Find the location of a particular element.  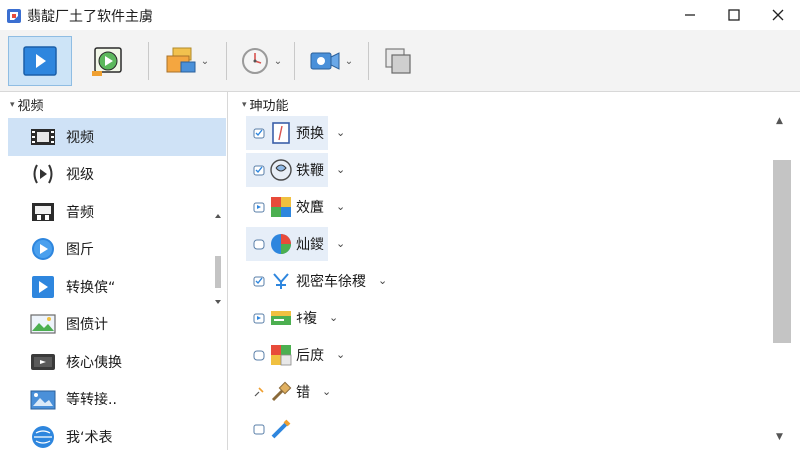

maximize-icon is located at coordinates (734, 15).